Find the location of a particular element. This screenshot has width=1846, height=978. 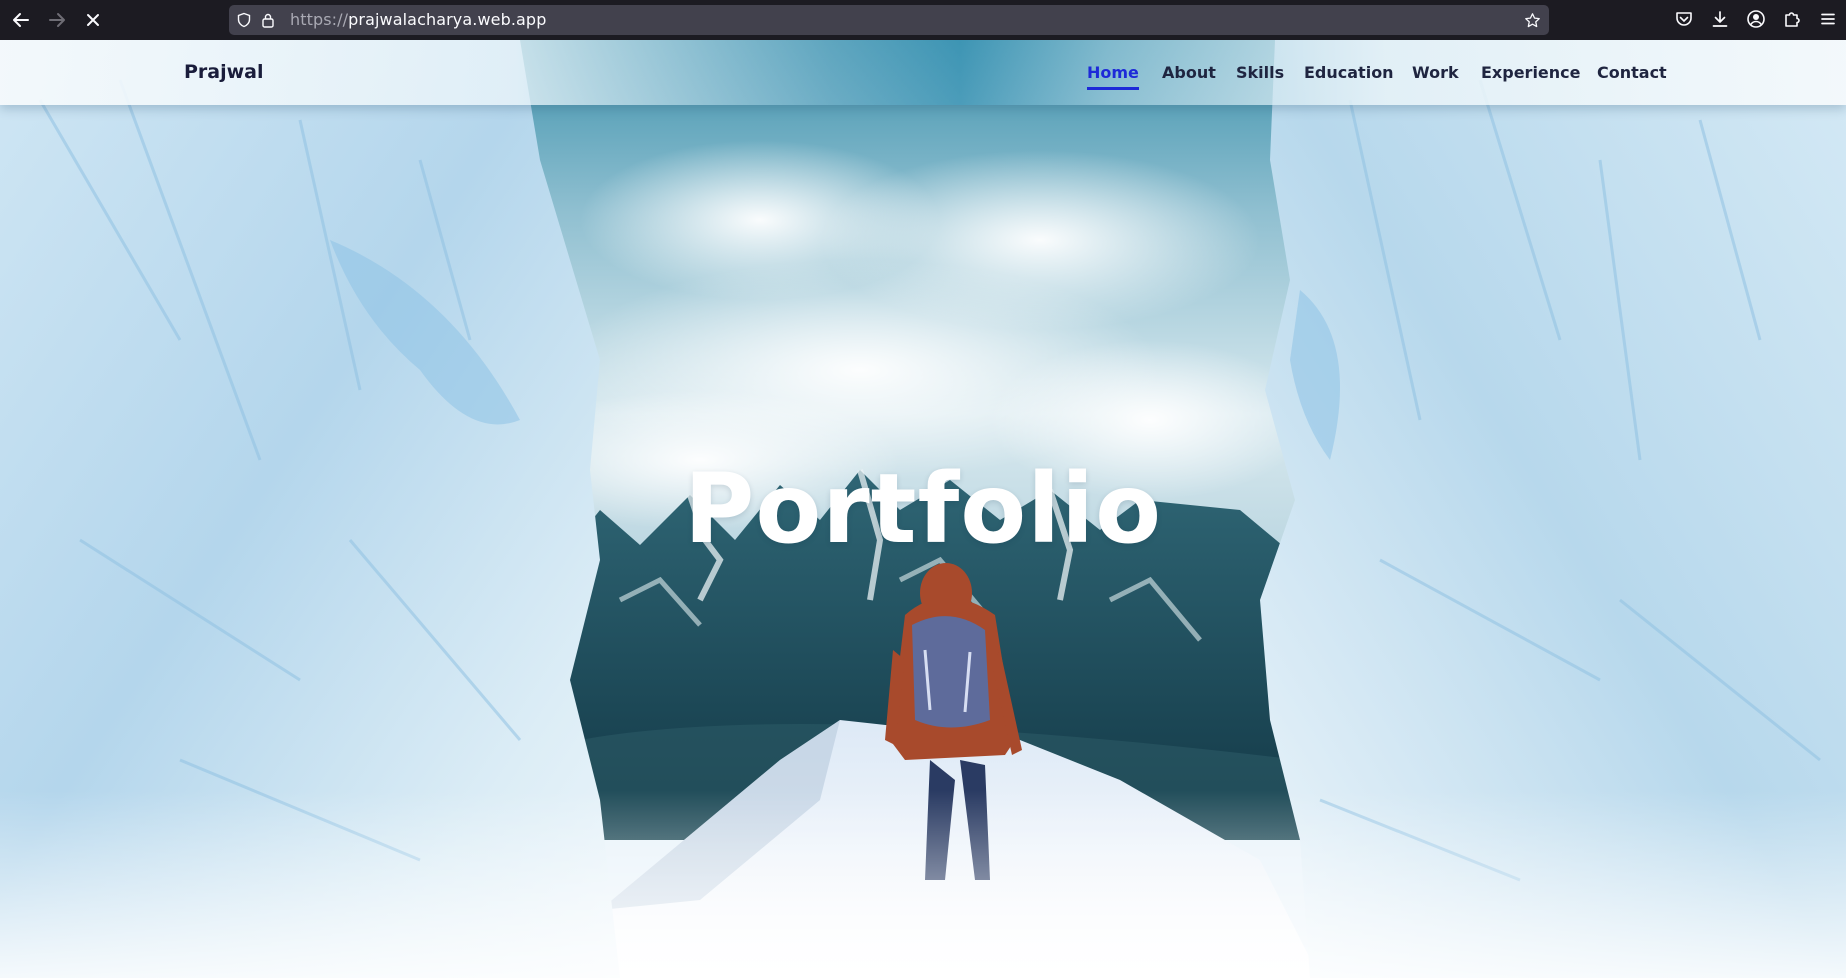

url-text: https://prajwalacharya.web.app is located at coordinates (418, 20).